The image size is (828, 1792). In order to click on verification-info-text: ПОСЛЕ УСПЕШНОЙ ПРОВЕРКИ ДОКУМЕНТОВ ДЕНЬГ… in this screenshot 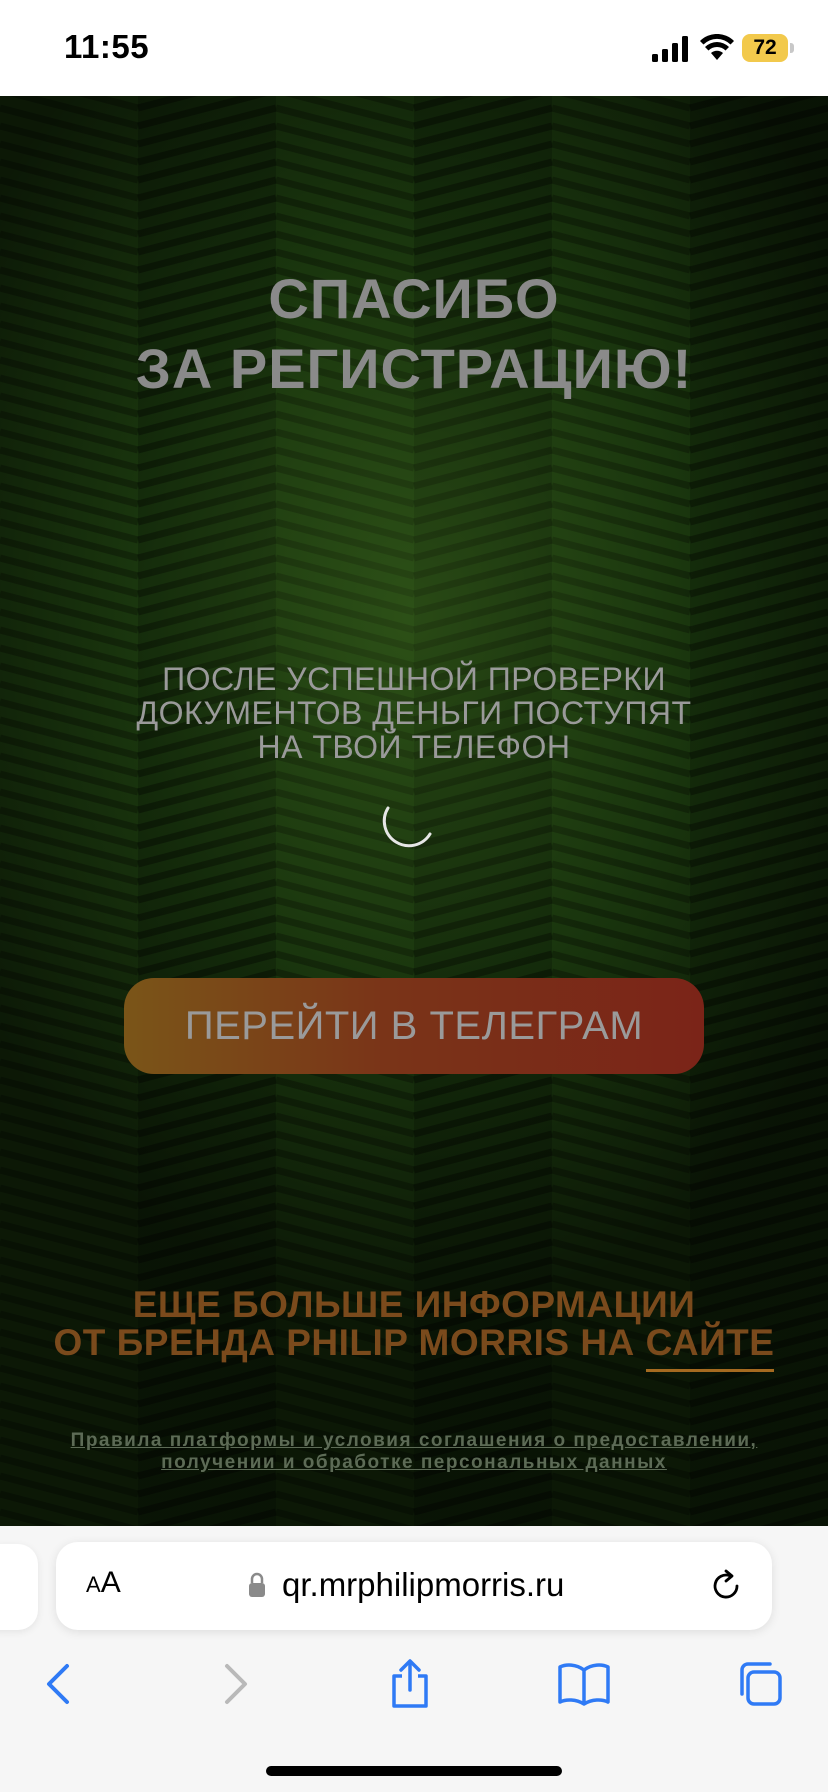, I will do `click(414, 713)`.